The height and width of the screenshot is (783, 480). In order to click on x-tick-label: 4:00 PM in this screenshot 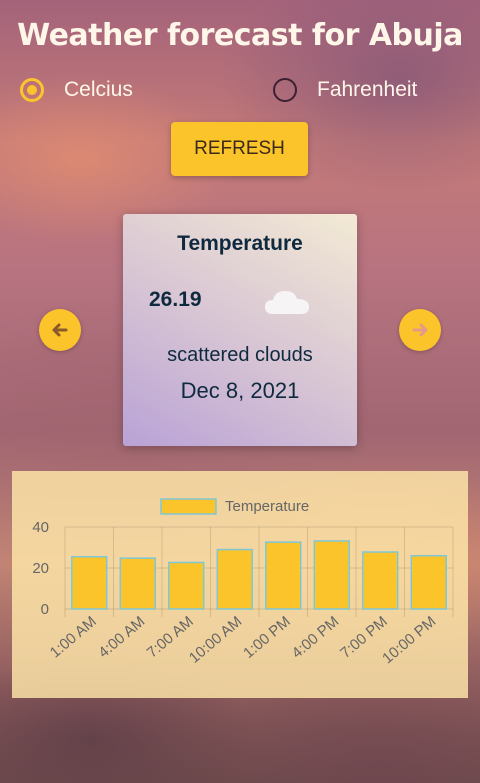, I will do `click(316, 637)`.